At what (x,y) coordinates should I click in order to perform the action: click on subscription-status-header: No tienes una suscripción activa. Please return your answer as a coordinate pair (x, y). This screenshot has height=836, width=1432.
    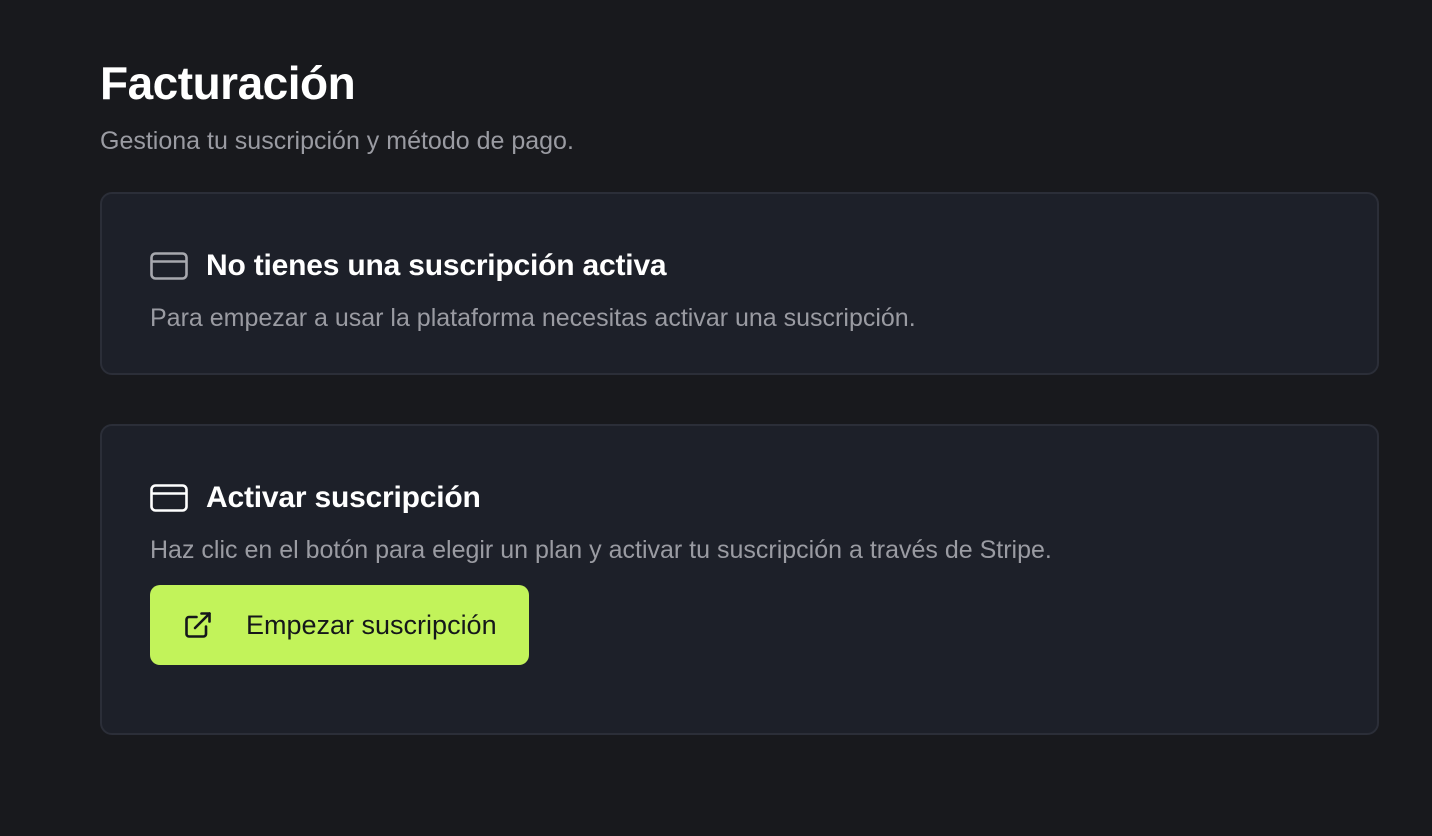
    Looking at the image, I should click on (739, 266).